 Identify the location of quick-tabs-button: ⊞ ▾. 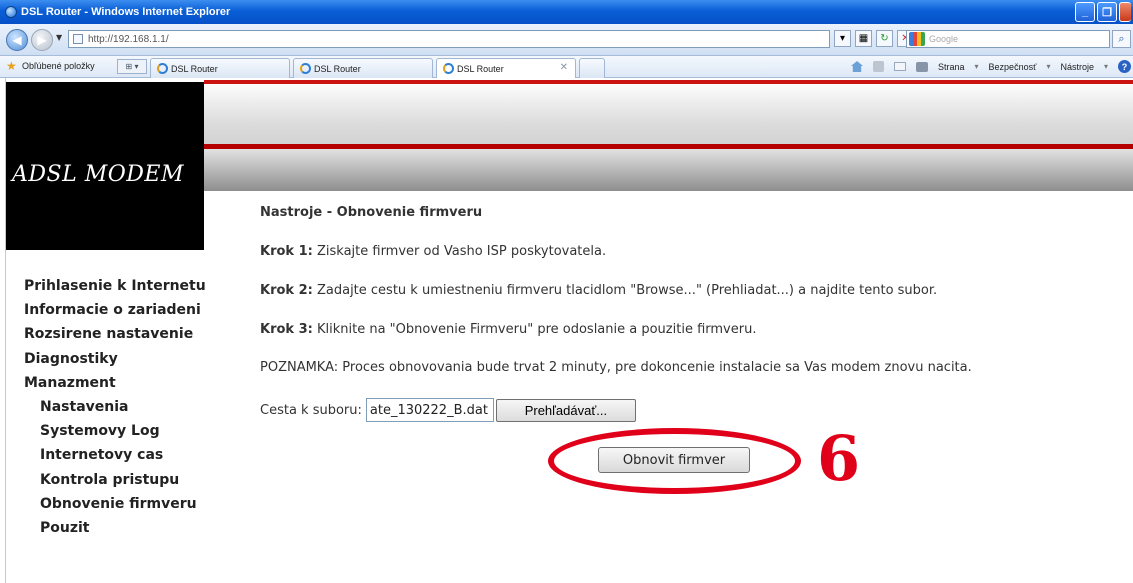
(132, 66).